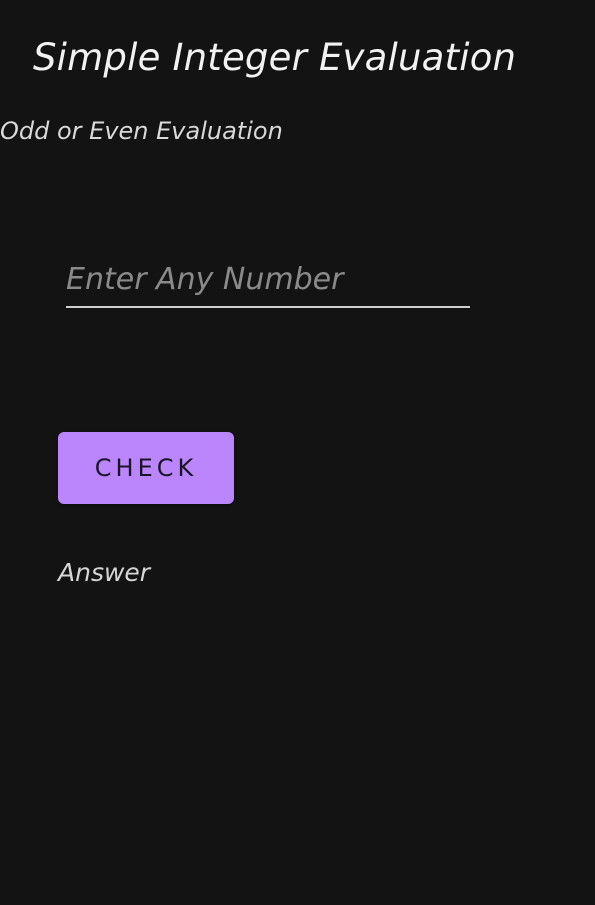  I want to click on check-button: CHECK, so click(146, 468).